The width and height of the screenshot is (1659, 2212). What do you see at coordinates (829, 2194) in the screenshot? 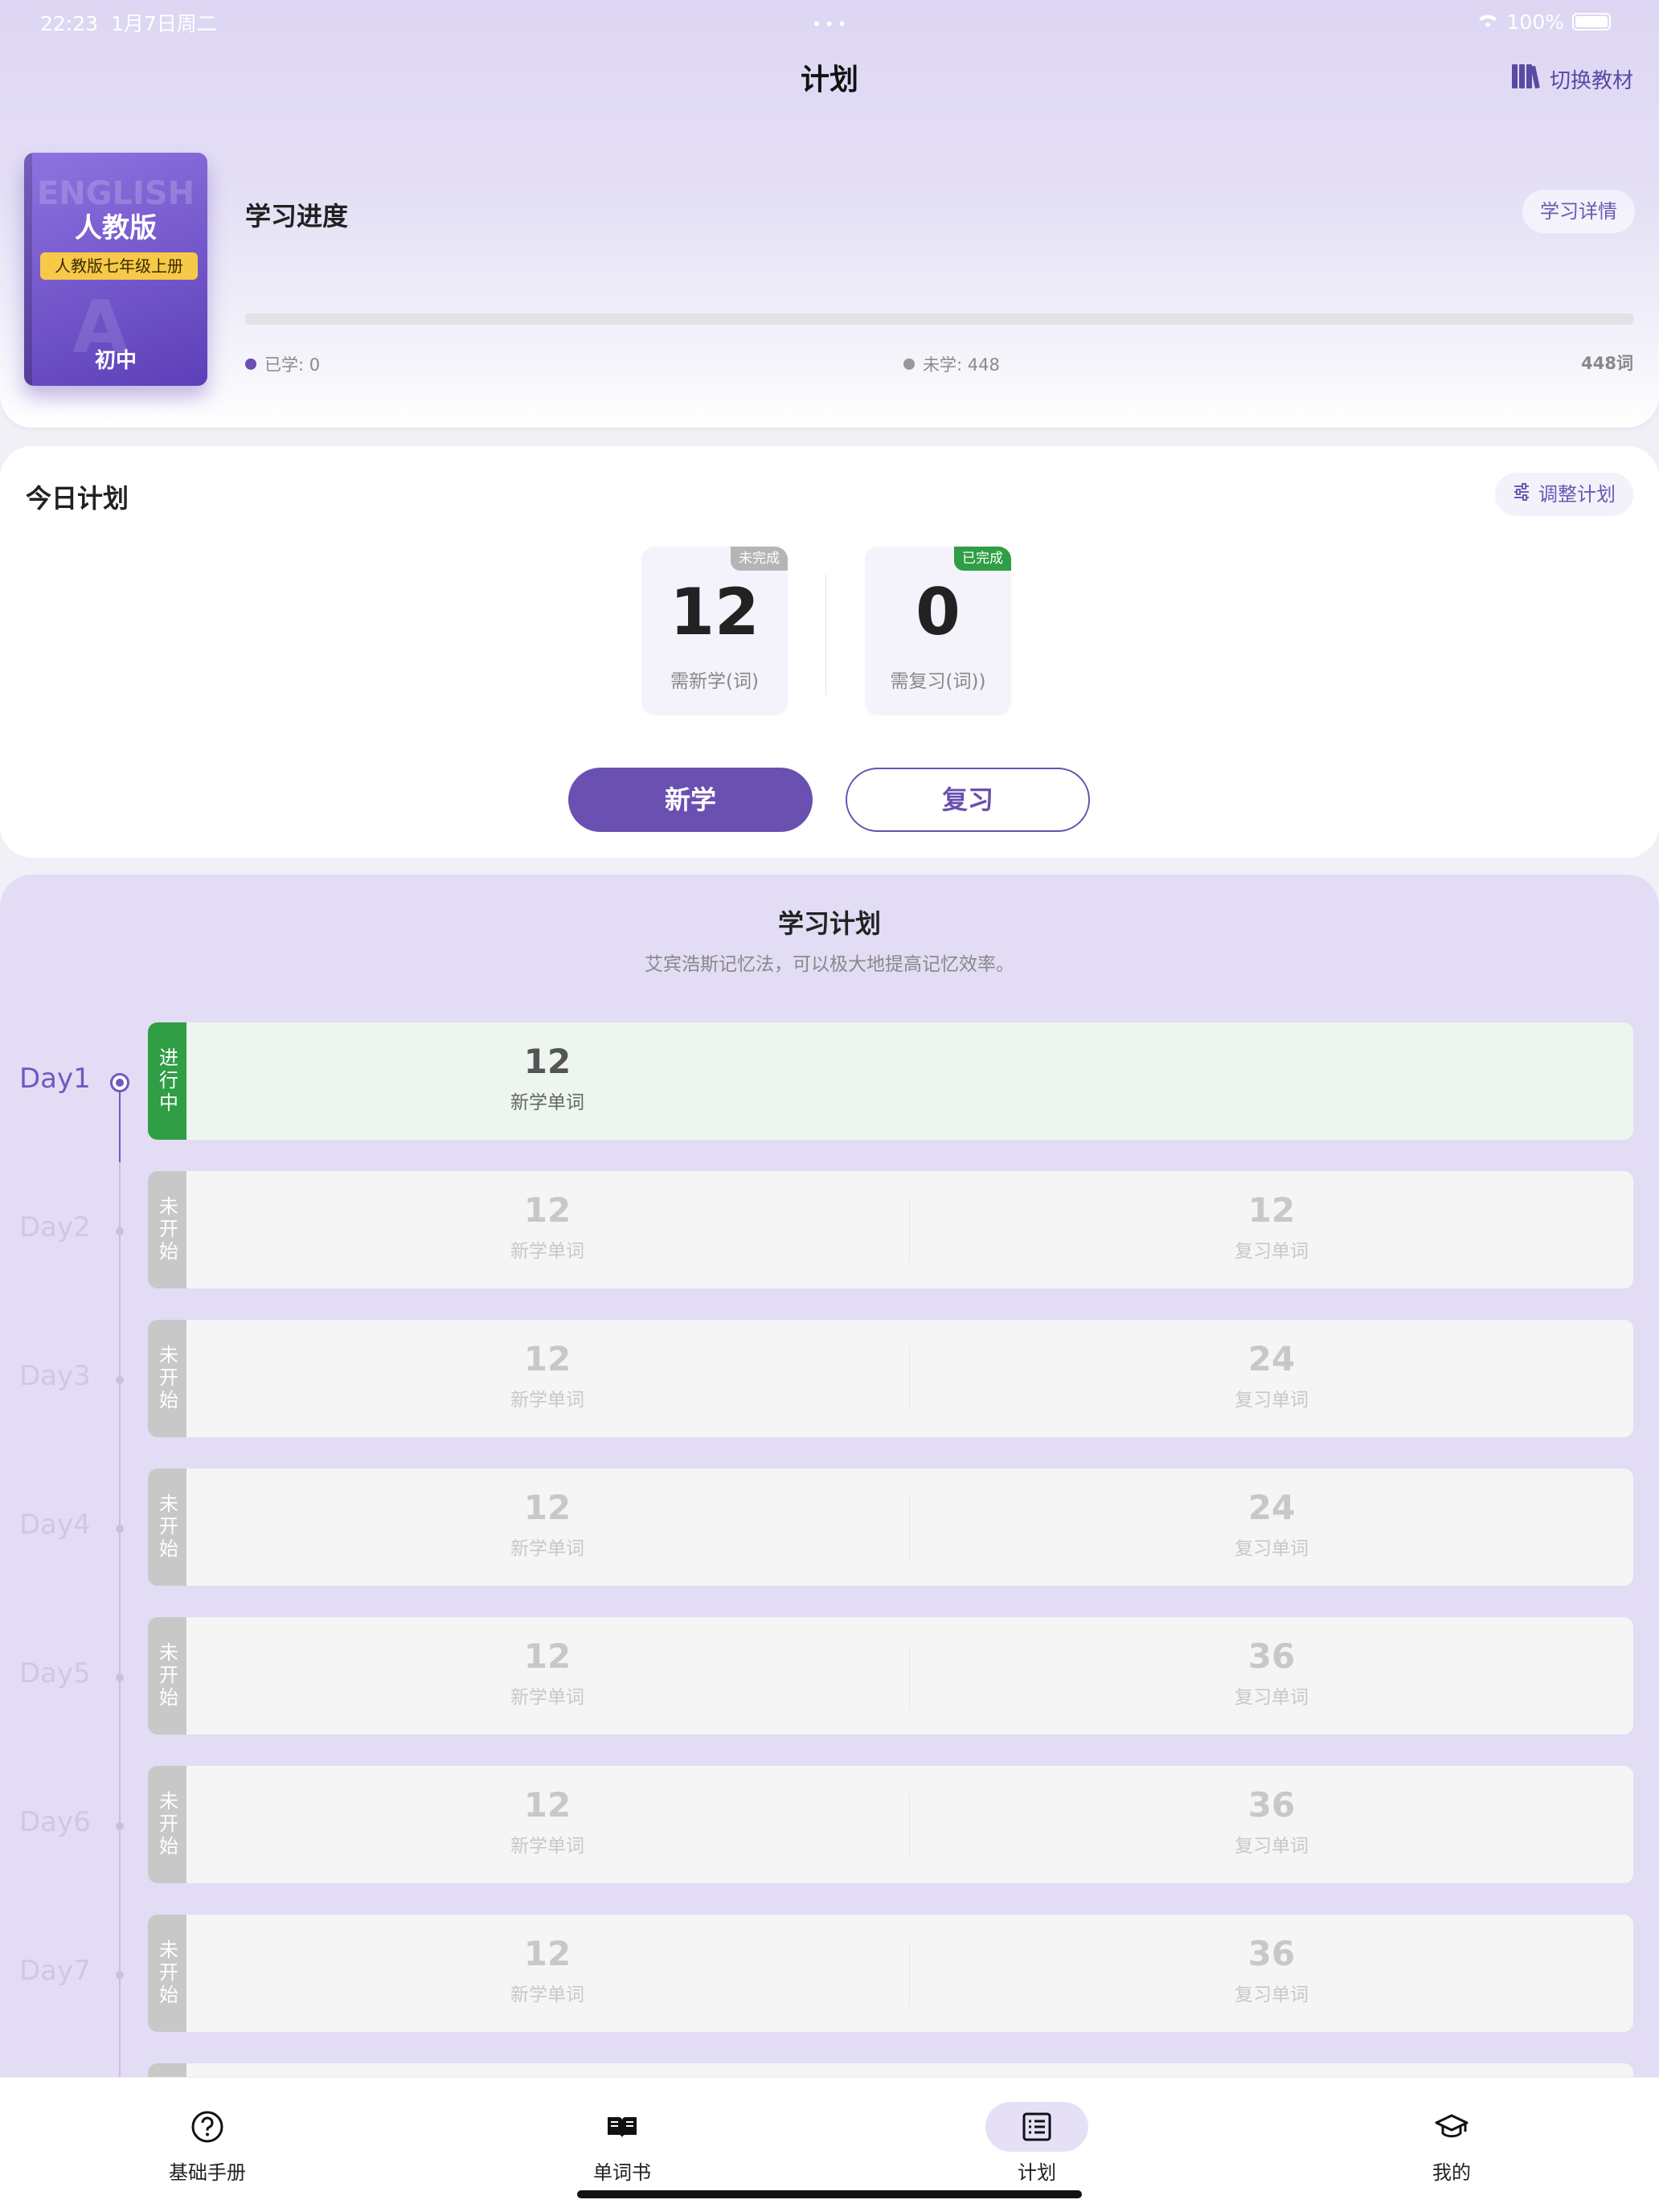
I see `home-indicator` at bounding box center [829, 2194].